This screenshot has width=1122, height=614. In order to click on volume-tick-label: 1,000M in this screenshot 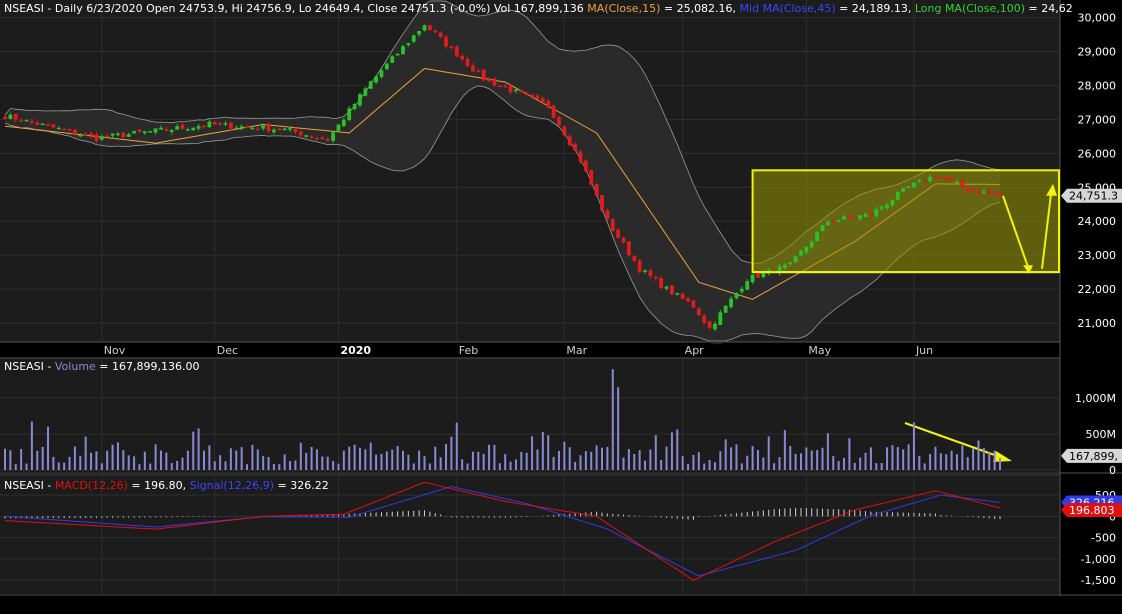, I will do `click(1095, 398)`.